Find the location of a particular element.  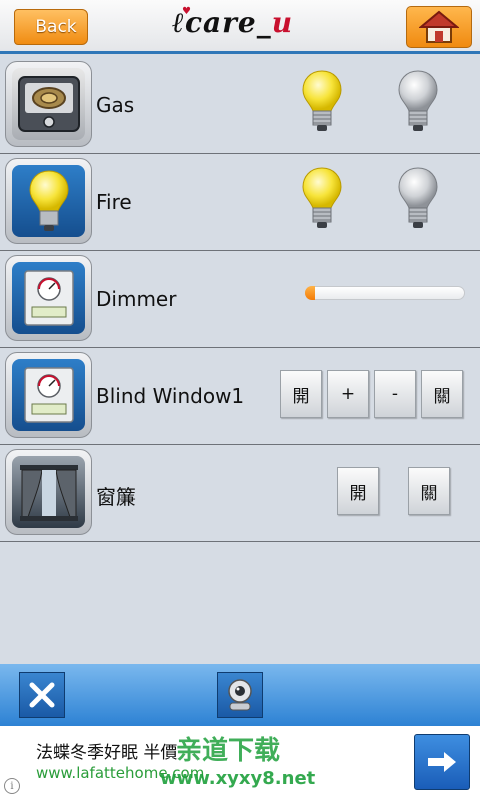

close-icon is located at coordinates (42, 695).